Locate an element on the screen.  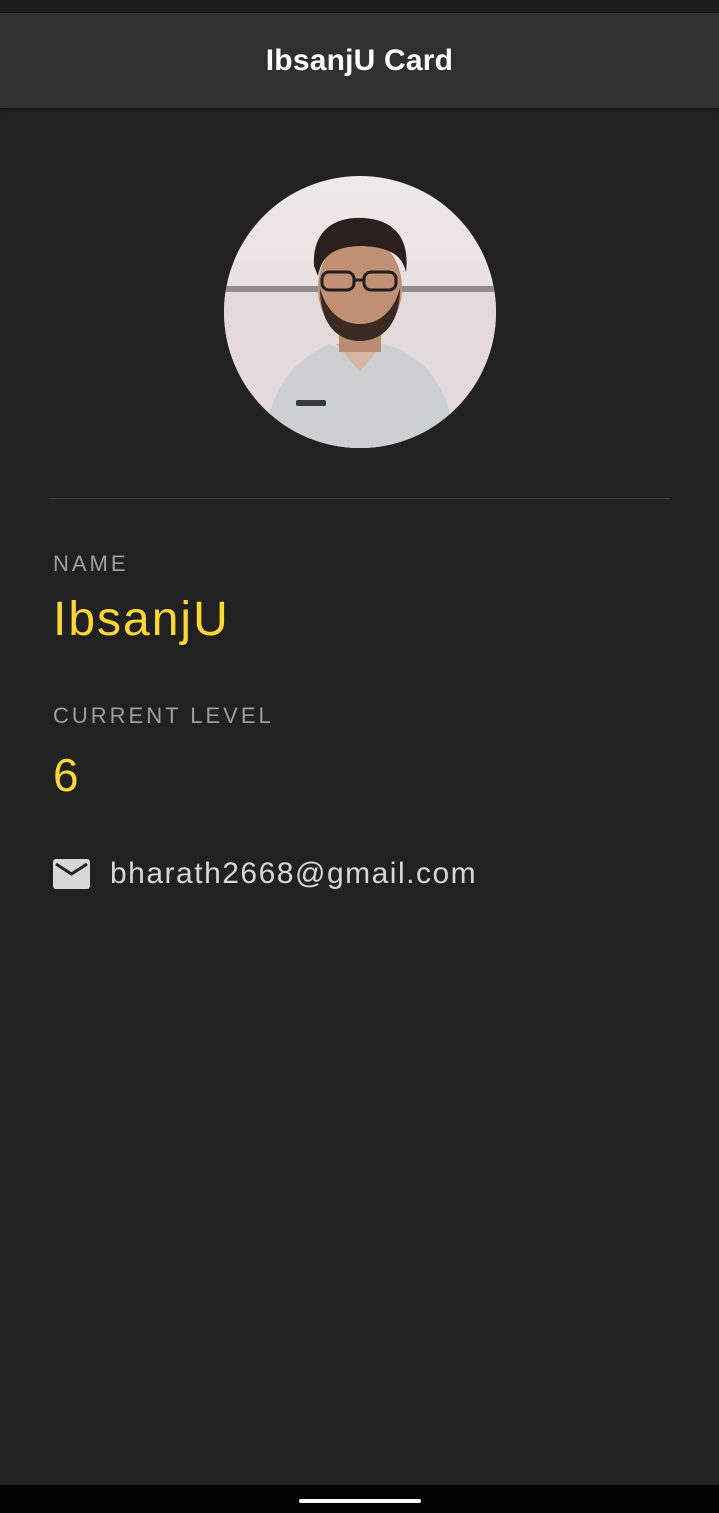
navigation-bar is located at coordinates (359, 1499).